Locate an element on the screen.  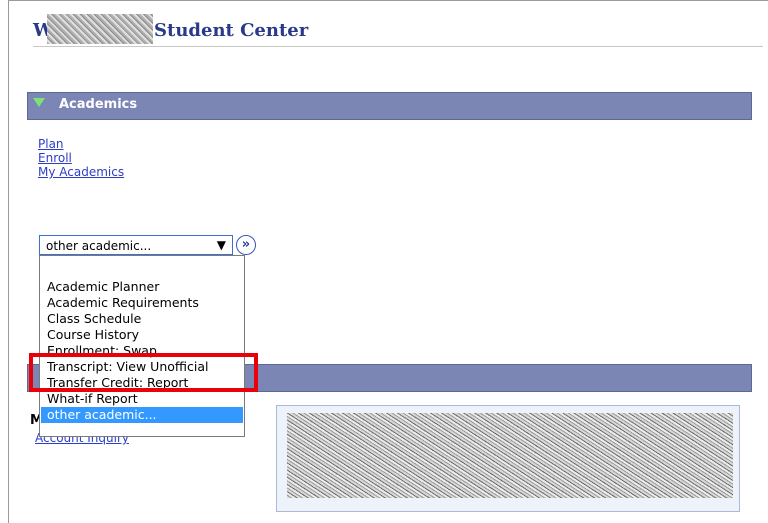
option-what-if-report: What-if Report is located at coordinates (142, 399).